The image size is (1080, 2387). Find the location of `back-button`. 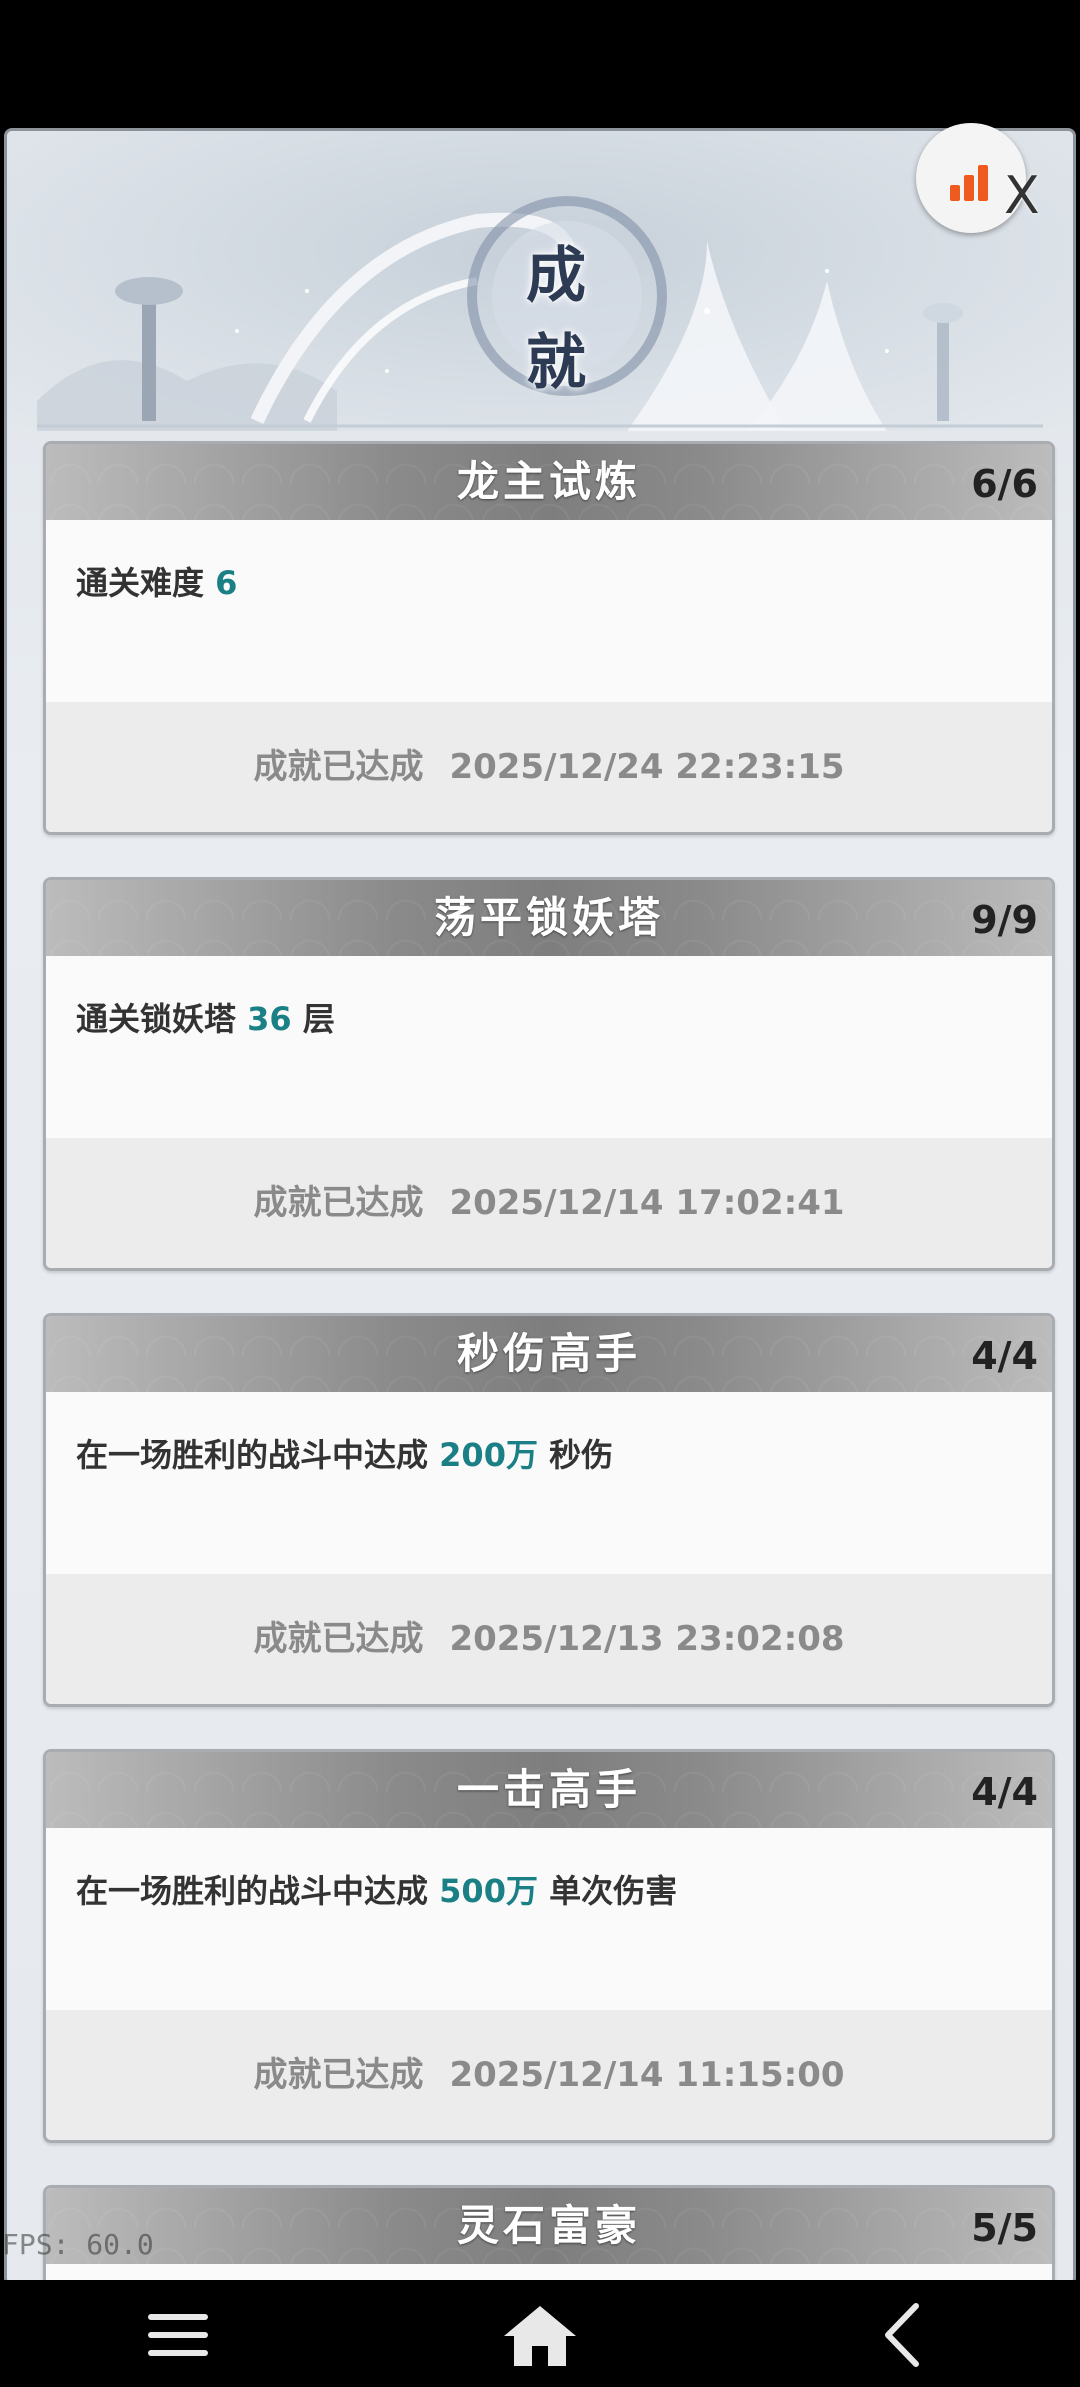

back-button is located at coordinates (910, 2335).